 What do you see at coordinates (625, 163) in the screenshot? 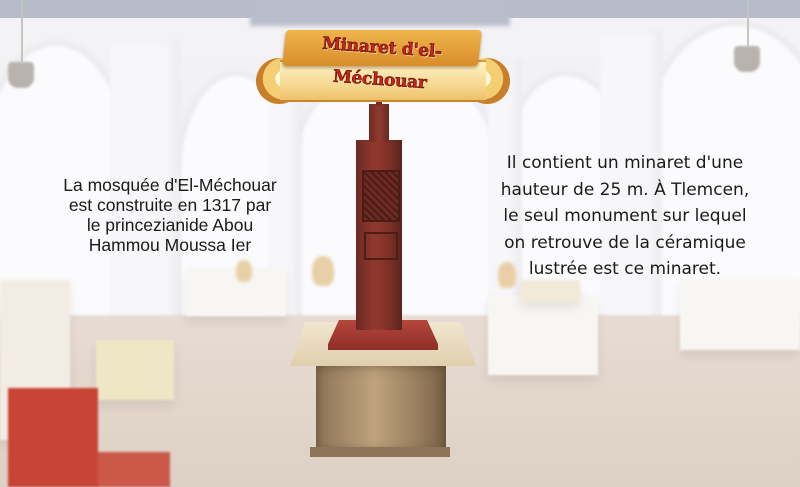
I see `caption-line: Il contient un minaret d'une` at bounding box center [625, 163].